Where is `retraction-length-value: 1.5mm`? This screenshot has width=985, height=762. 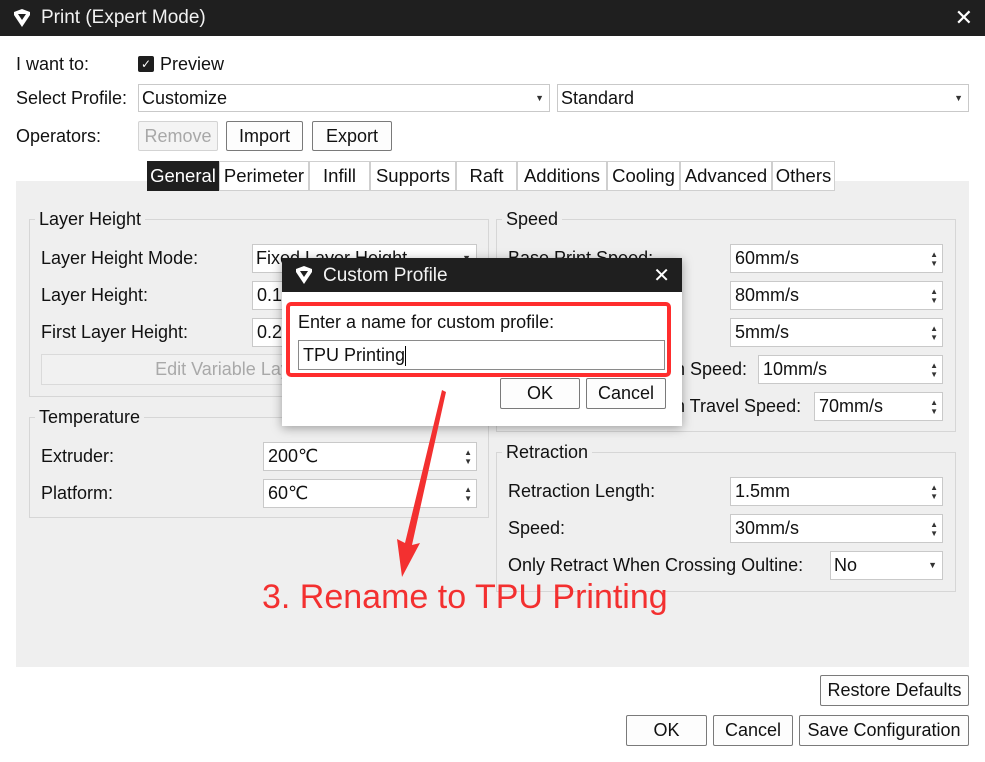 retraction-length-value: 1.5mm is located at coordinates (763, 491).